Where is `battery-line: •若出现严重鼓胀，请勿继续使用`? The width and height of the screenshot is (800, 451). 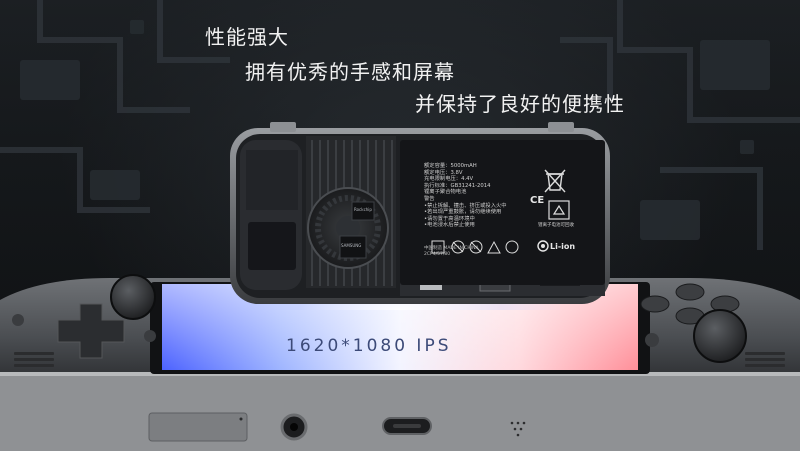 battery-line: •若出现严重鼓胀，请勿继续使用 is located at coordinates (463, 212).